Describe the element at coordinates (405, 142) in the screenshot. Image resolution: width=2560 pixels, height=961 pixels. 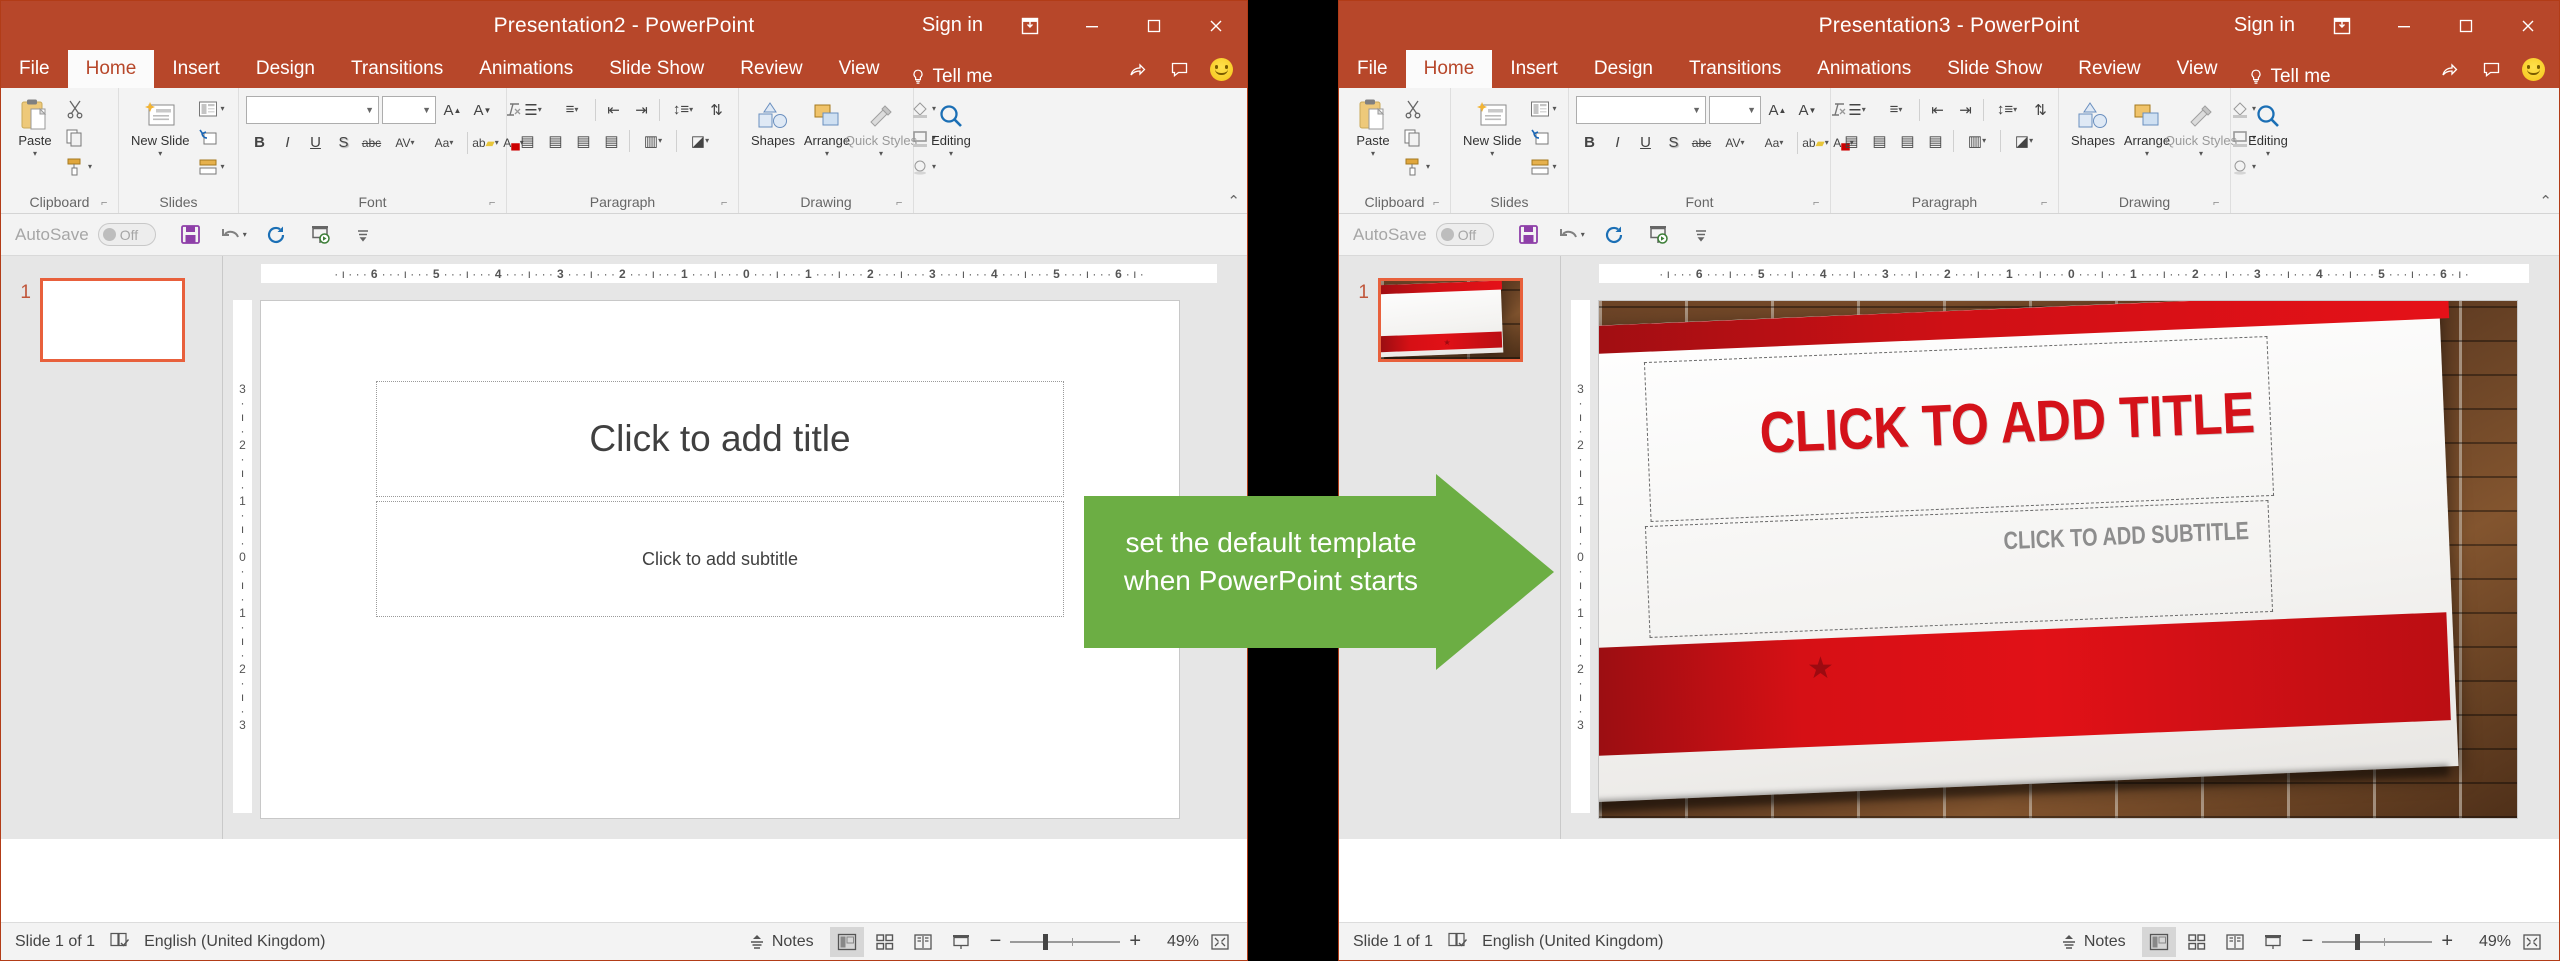
I see `character-spacing-icon: AV ▾` at that location.